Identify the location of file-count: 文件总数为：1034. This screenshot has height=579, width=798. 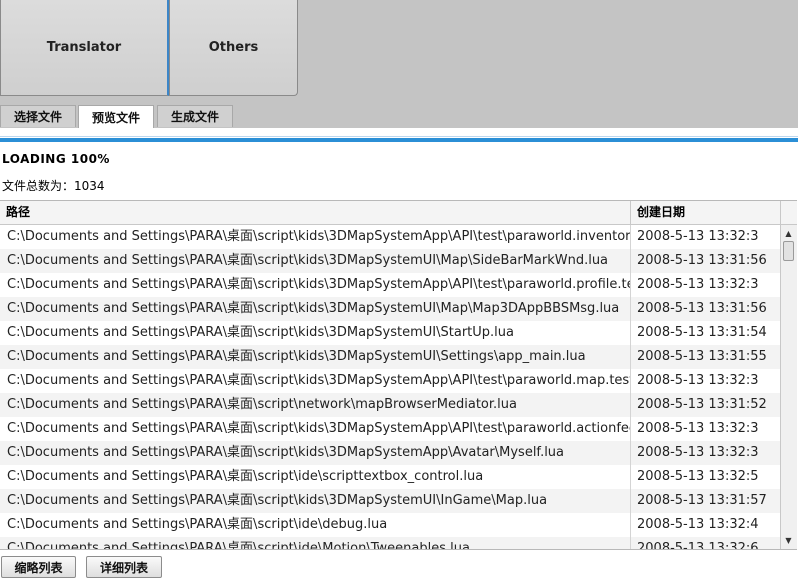
(53, 186).